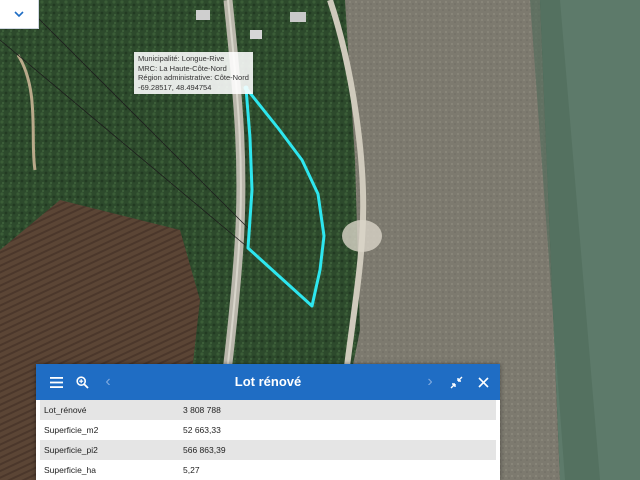  Describe the element at coordinates (268, 470) in the screenshot. I see `table-row: Superficie_ha 5,27` at that location.